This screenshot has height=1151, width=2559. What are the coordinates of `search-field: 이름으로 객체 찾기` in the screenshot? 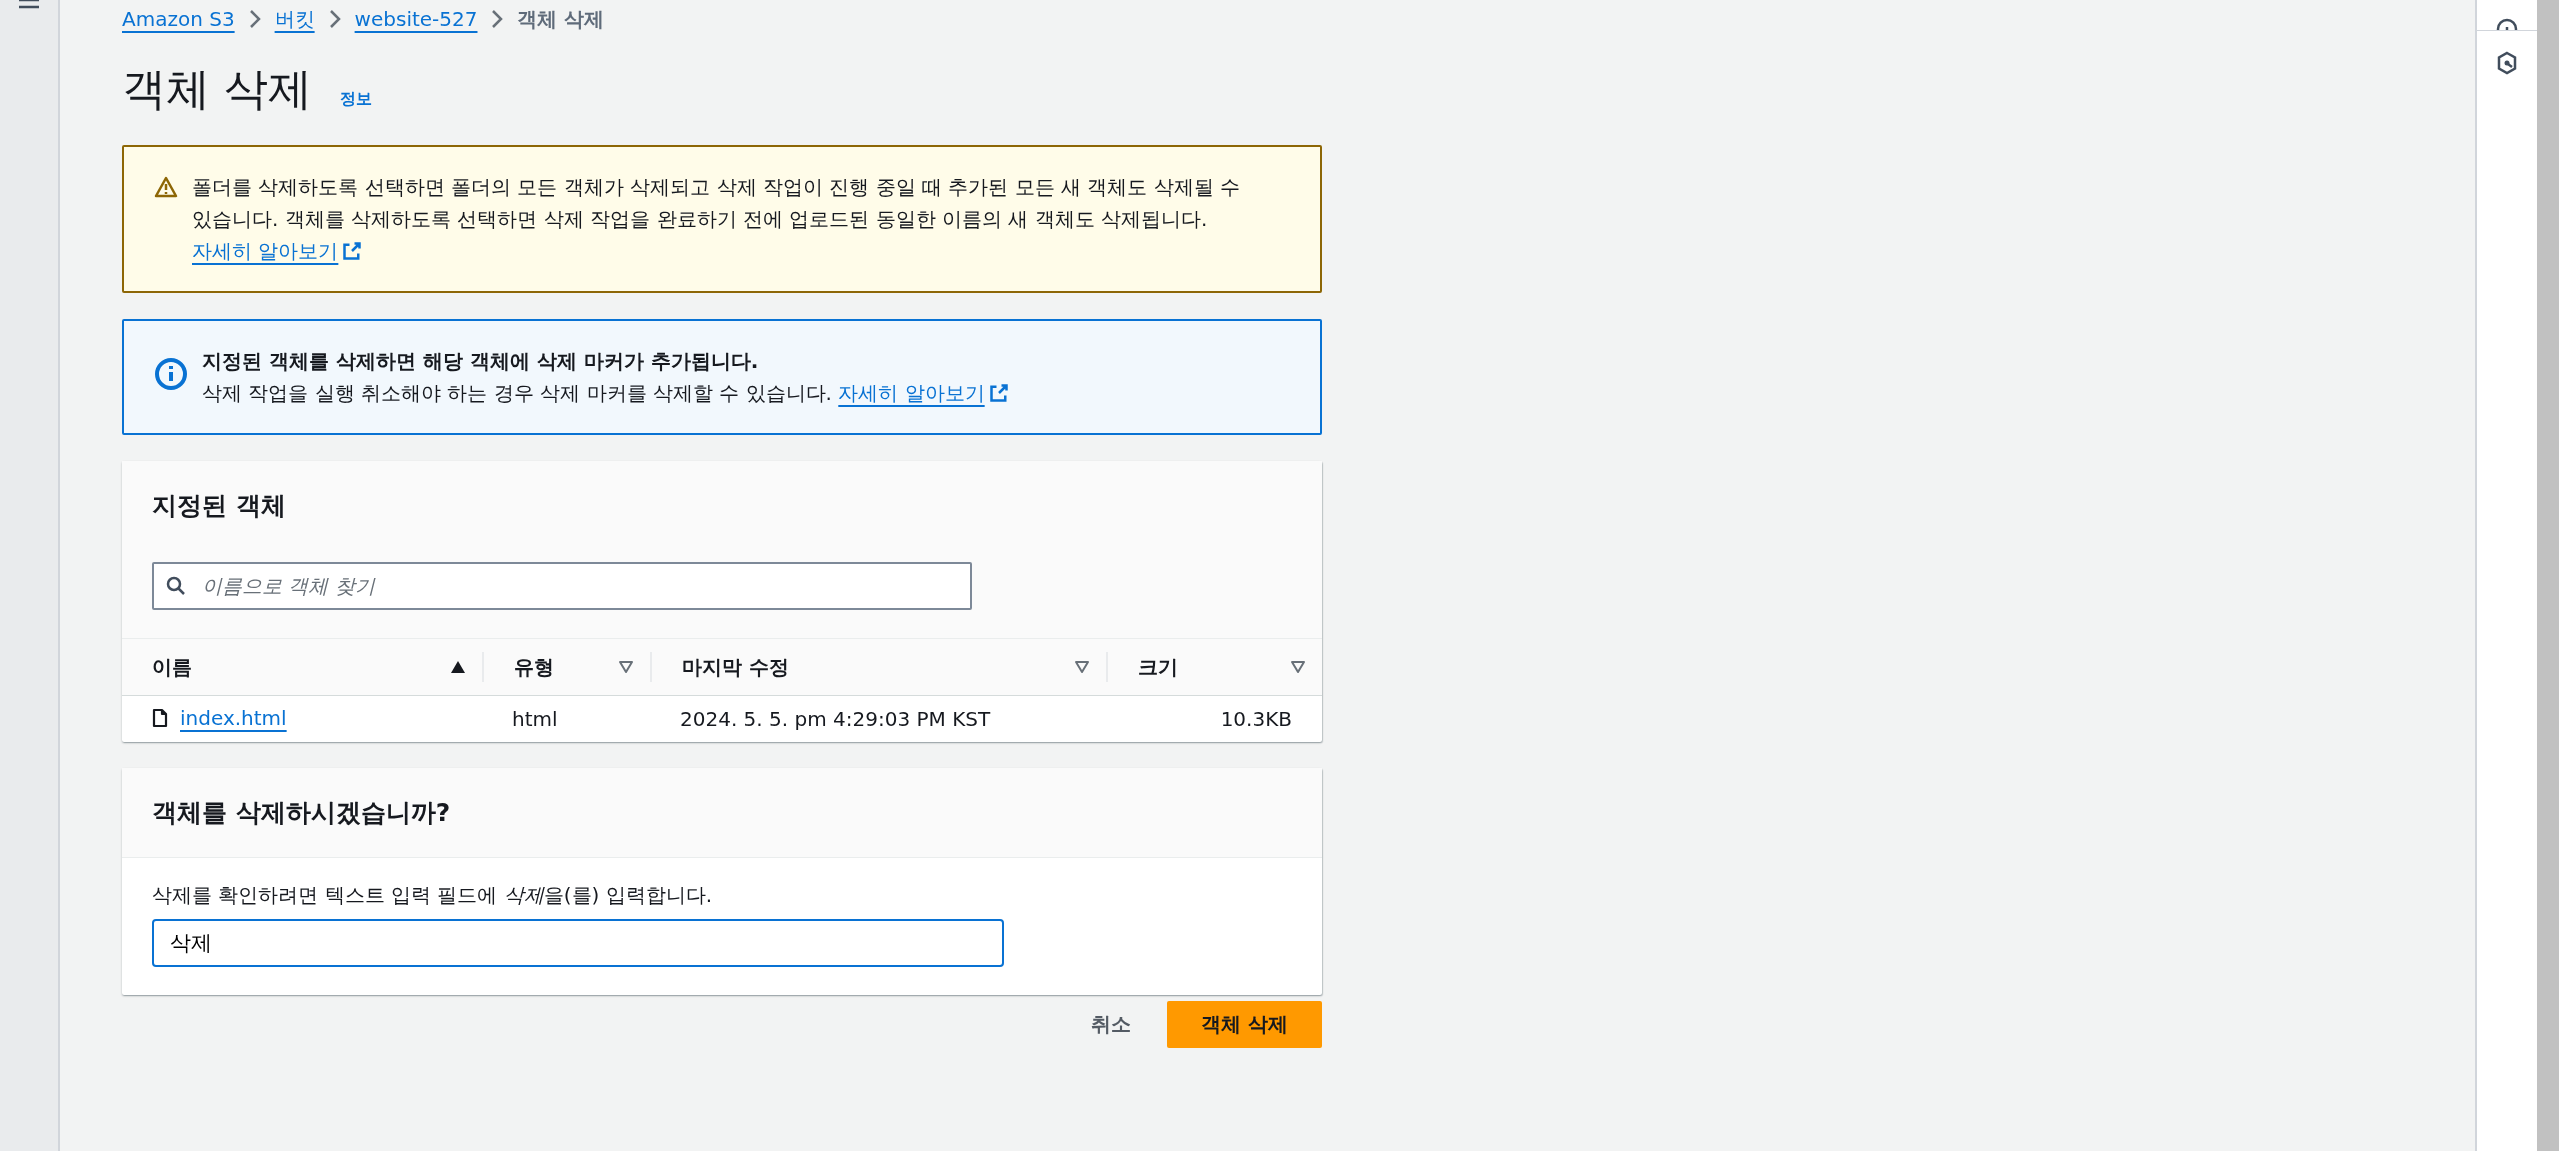 It's located at (562, 586).